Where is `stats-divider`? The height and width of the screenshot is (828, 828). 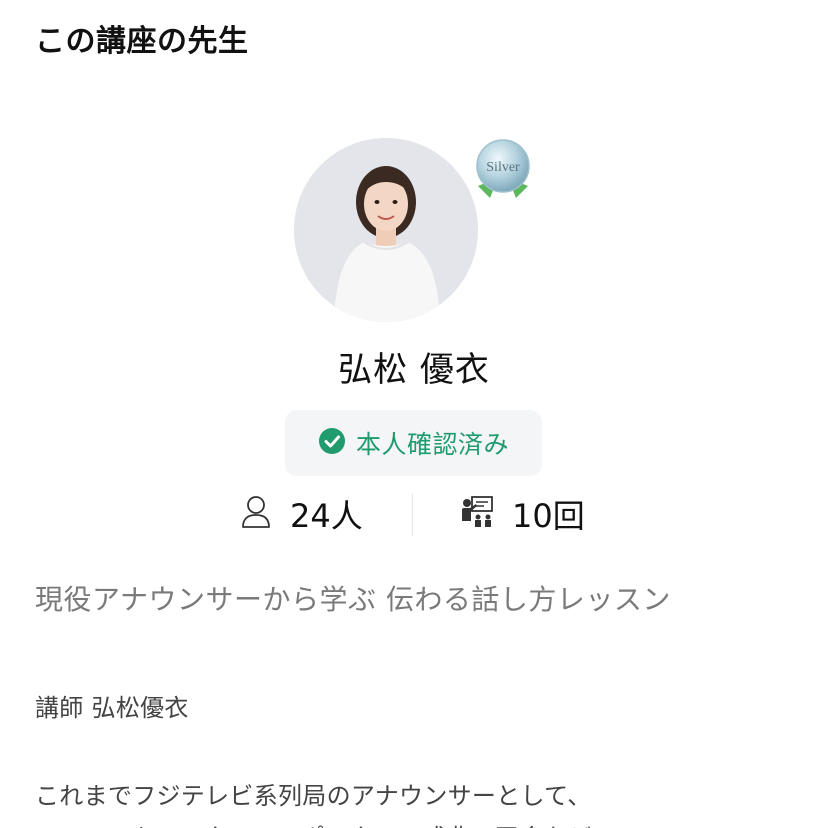
stats-divider is located at coordinates (412, 515).